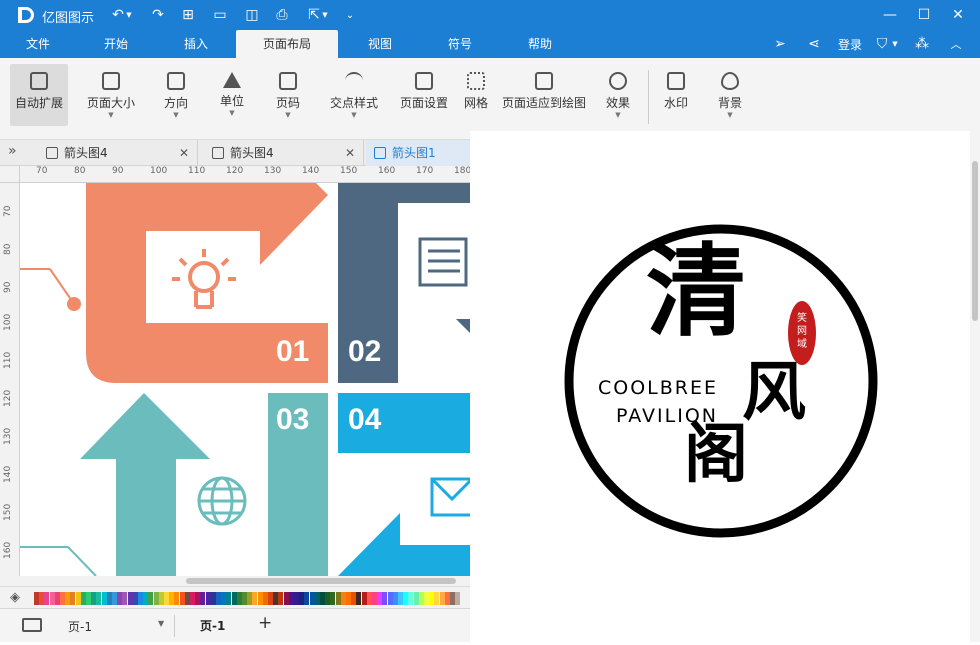 The width and height of the screenshot is (980, 645). I want to click on color-swatch, so click(458, 598).